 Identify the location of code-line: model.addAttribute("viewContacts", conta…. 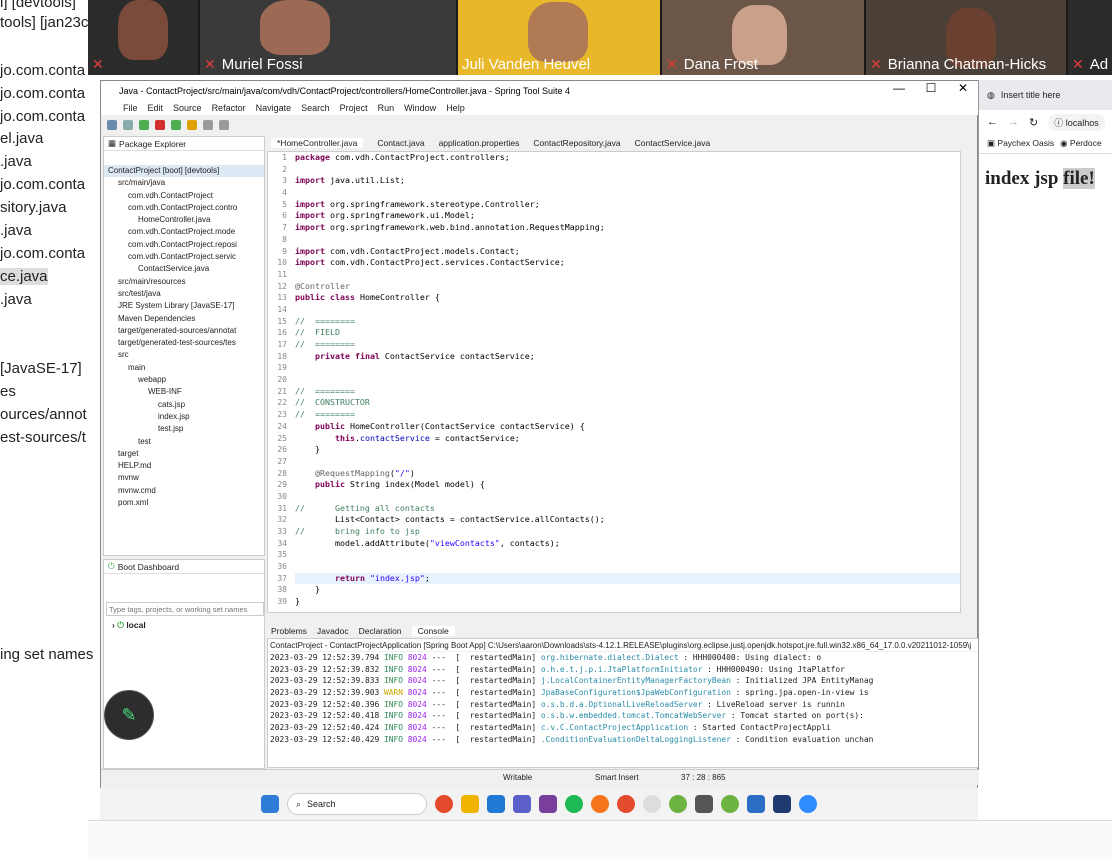
(627, 544).